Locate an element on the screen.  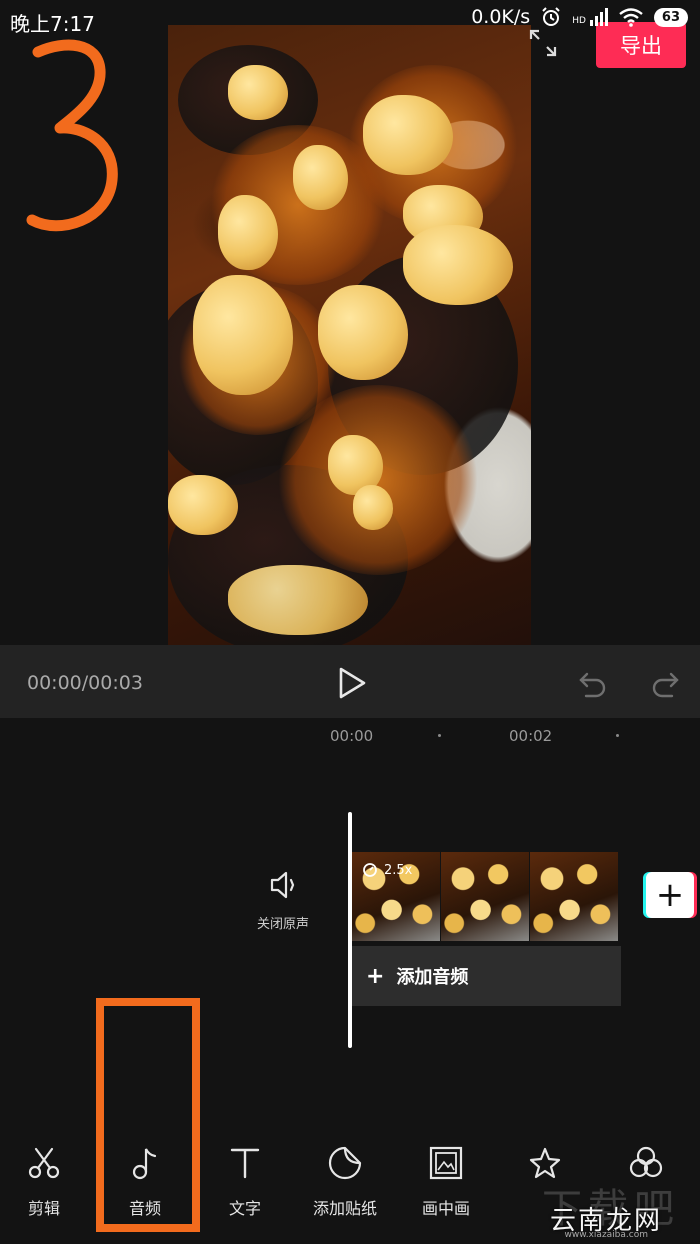
toolbar-label: 画中画 is located at coordinates (445, 1208).